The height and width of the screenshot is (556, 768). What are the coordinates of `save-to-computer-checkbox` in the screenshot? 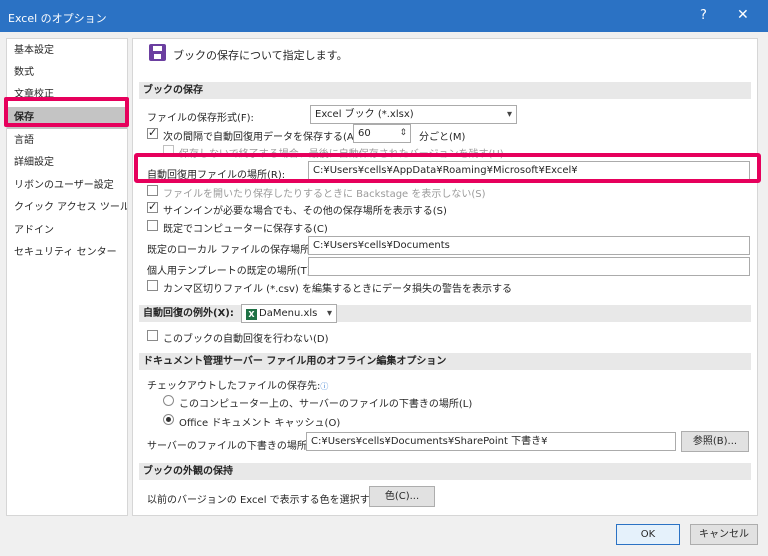 It's located at (152, 225).